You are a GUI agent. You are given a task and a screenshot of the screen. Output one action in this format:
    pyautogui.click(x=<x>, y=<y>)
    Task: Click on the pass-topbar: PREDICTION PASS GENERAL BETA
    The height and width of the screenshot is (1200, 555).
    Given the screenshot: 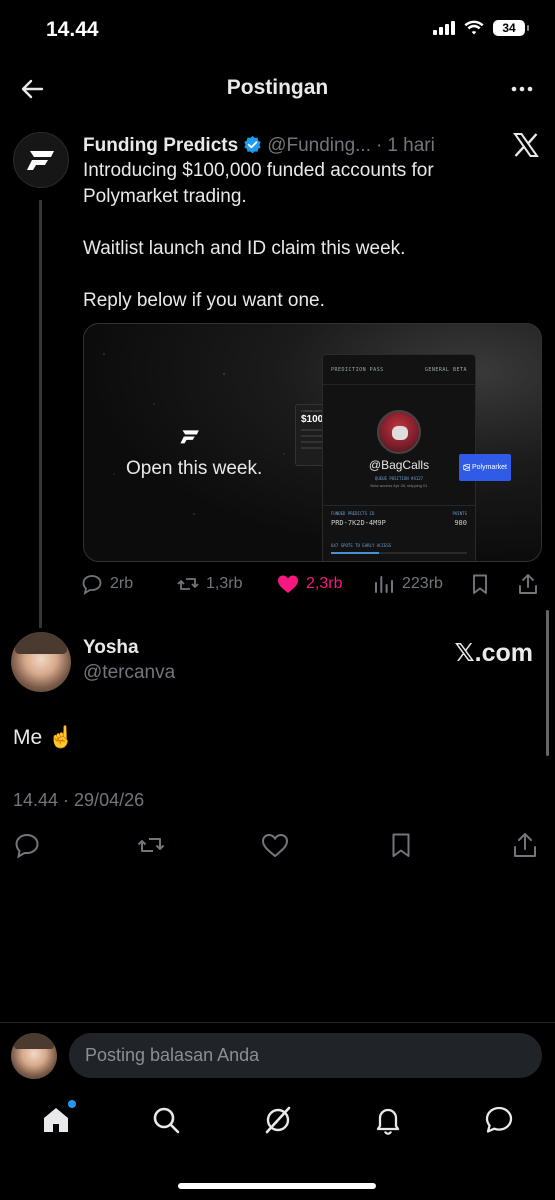 What is the action you would take?
    pyautogui.click(x=399, y=370)
    